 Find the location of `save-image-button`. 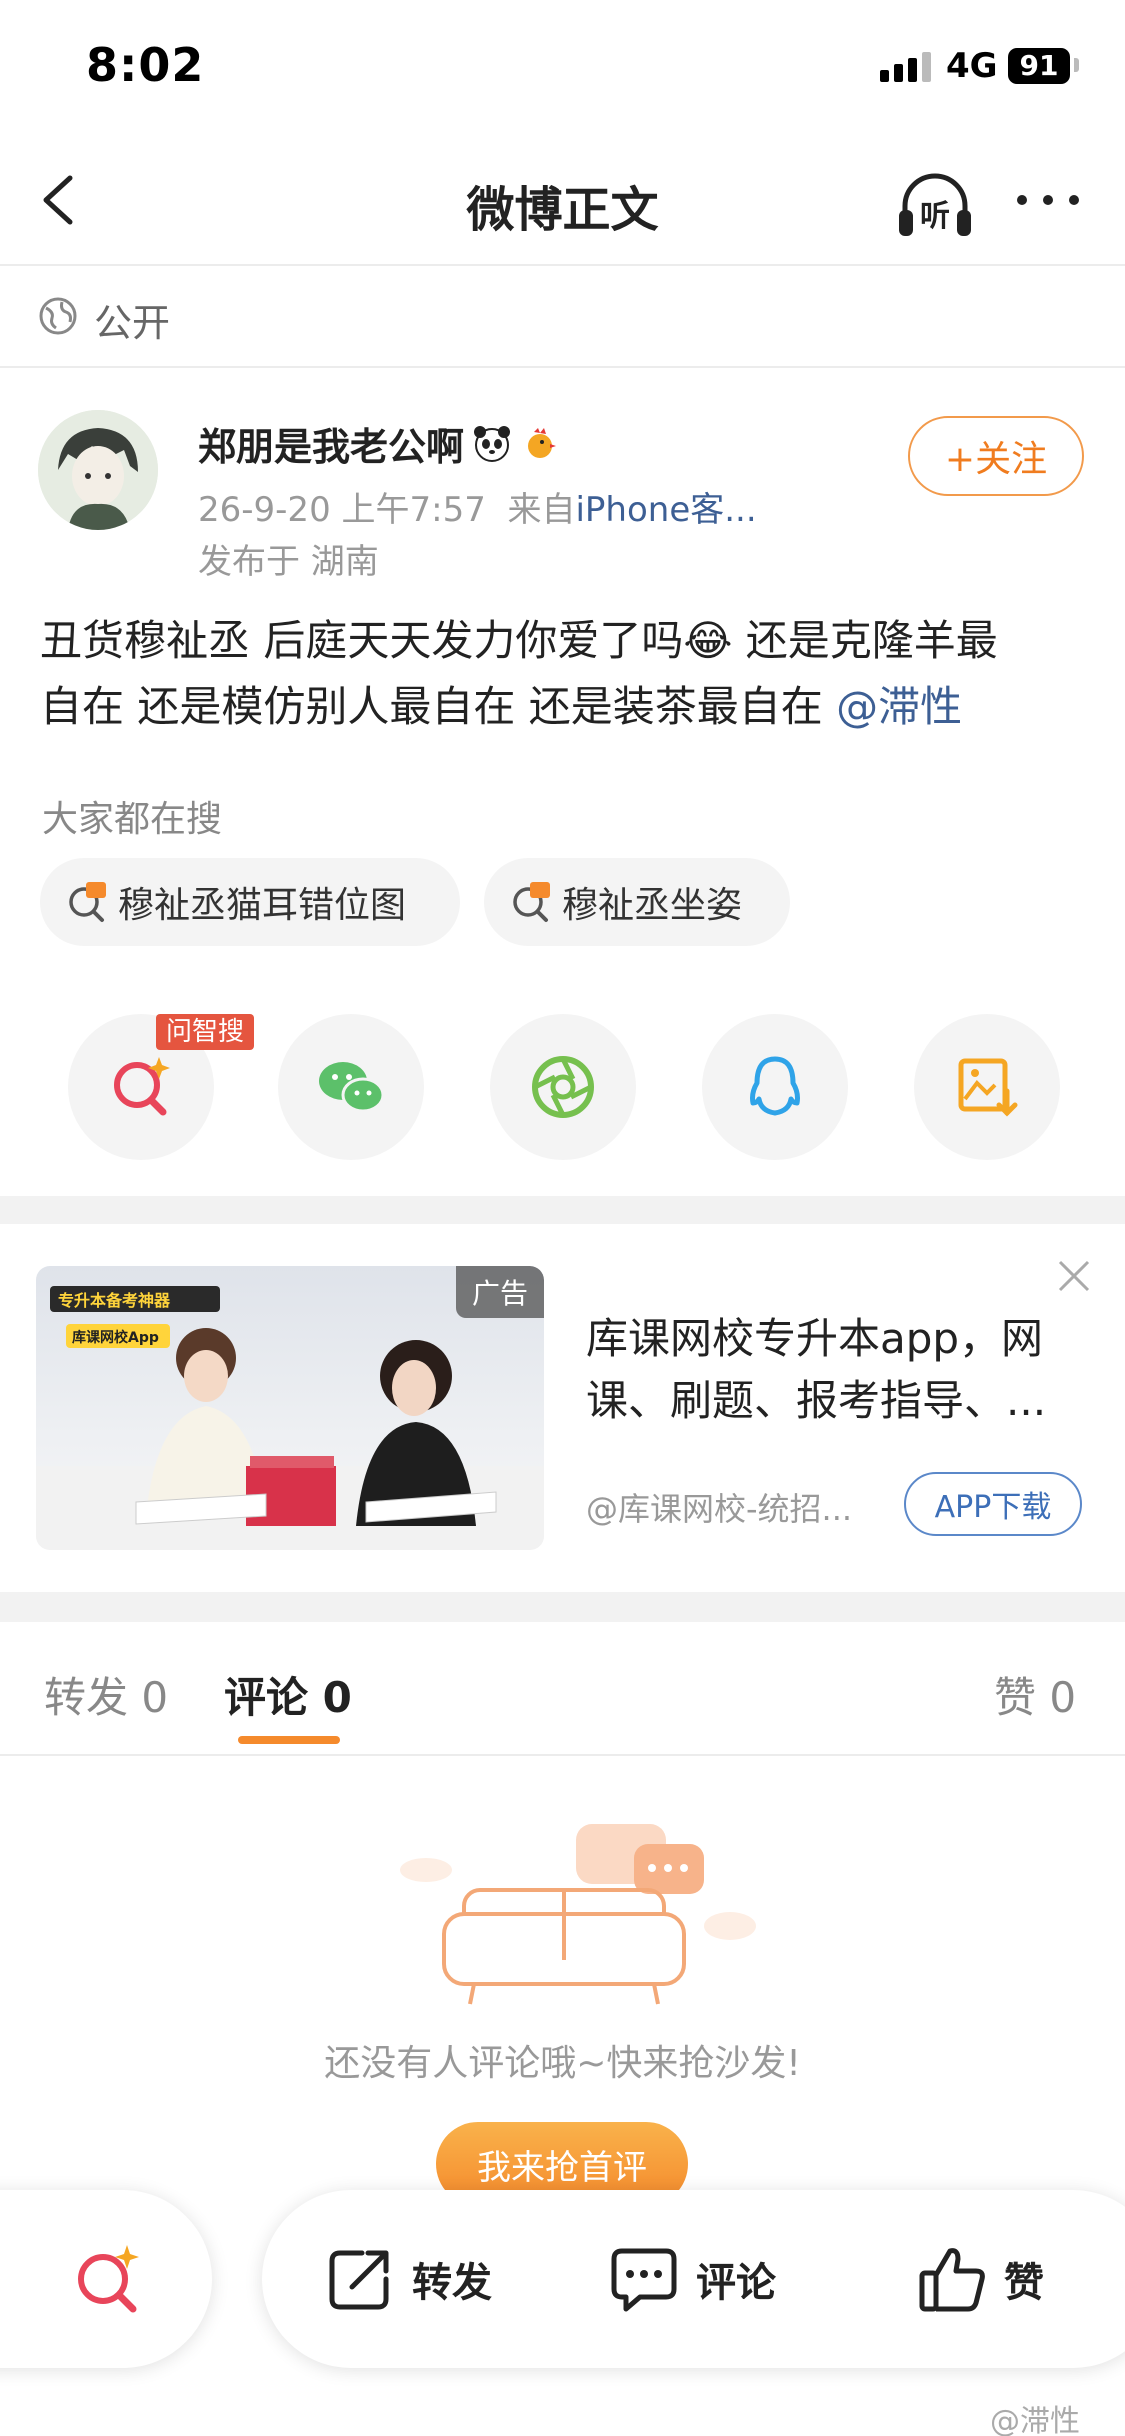

save-image-button is located at coordinates (987, 1087).